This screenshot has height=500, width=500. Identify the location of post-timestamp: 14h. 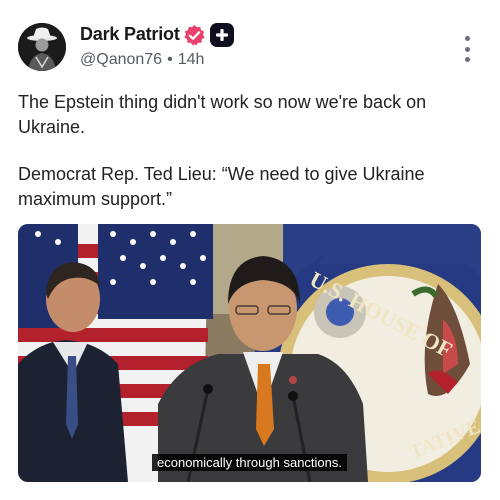
(191, 59).